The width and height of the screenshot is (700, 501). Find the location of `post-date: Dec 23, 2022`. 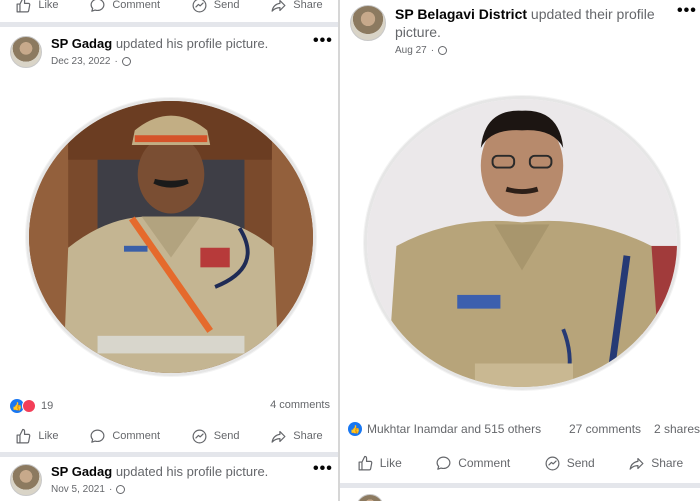

post-date: Dec 23, 2022 is located at coordinates (81, 61).